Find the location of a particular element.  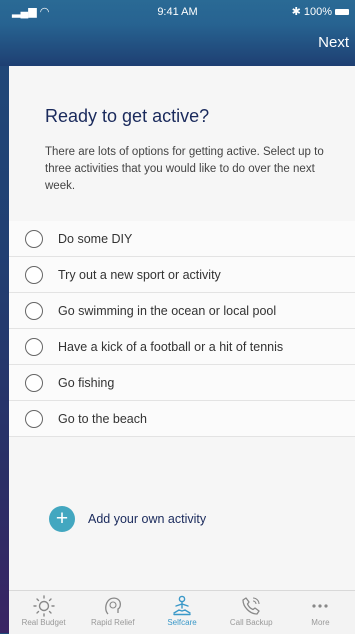

option-label: Go fishing is located at coordinates (86, 382).